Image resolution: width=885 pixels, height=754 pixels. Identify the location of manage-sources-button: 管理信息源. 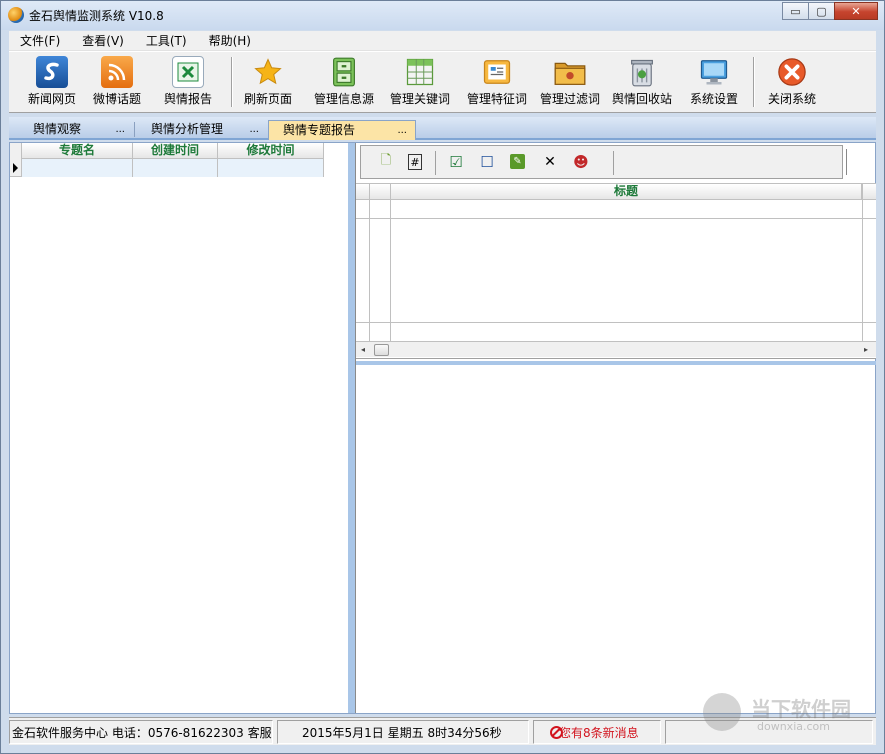
(344, 81).